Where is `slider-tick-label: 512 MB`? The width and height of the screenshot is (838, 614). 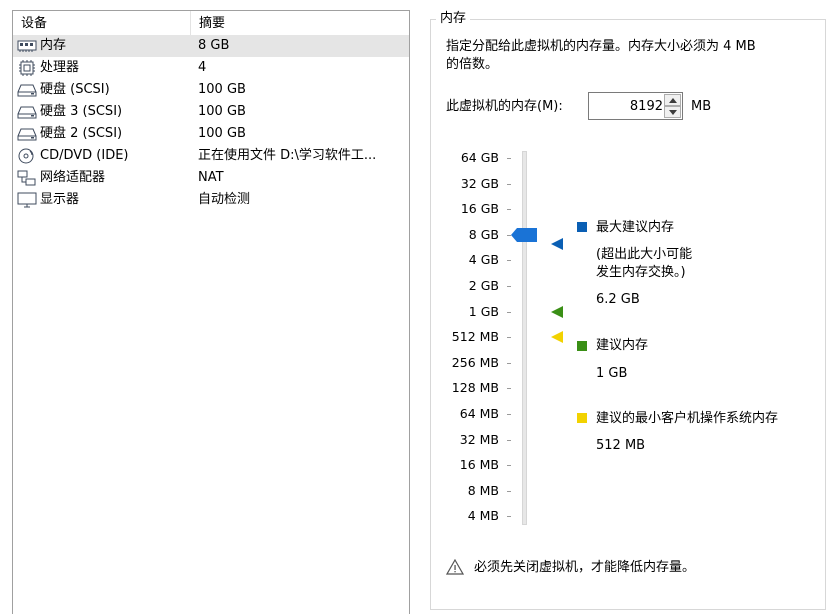 slider-tick-label: 512 MB is located at coordinates (475, 337).